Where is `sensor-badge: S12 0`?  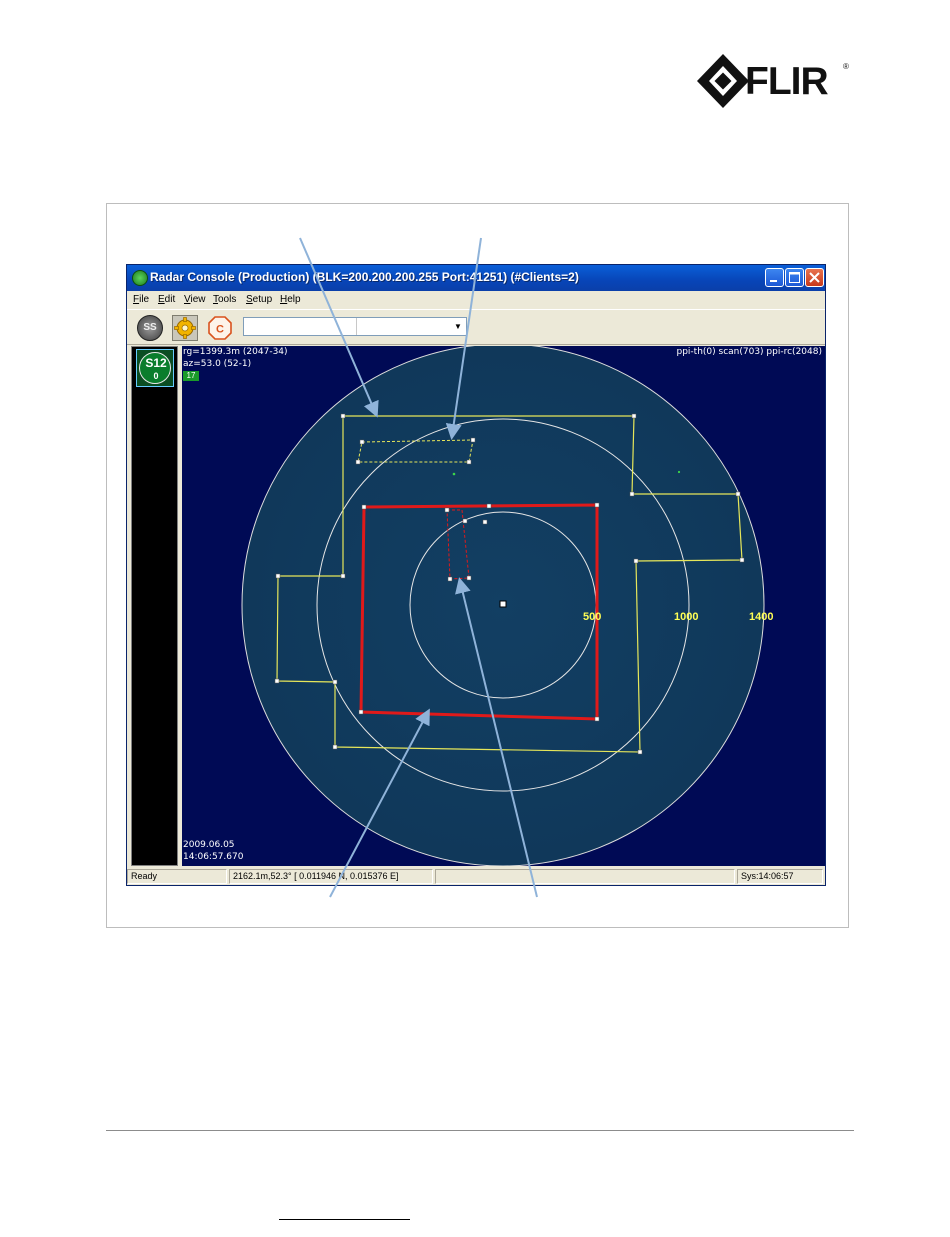
sensor-badge: S12 0 is located at coordinates (155, 368).